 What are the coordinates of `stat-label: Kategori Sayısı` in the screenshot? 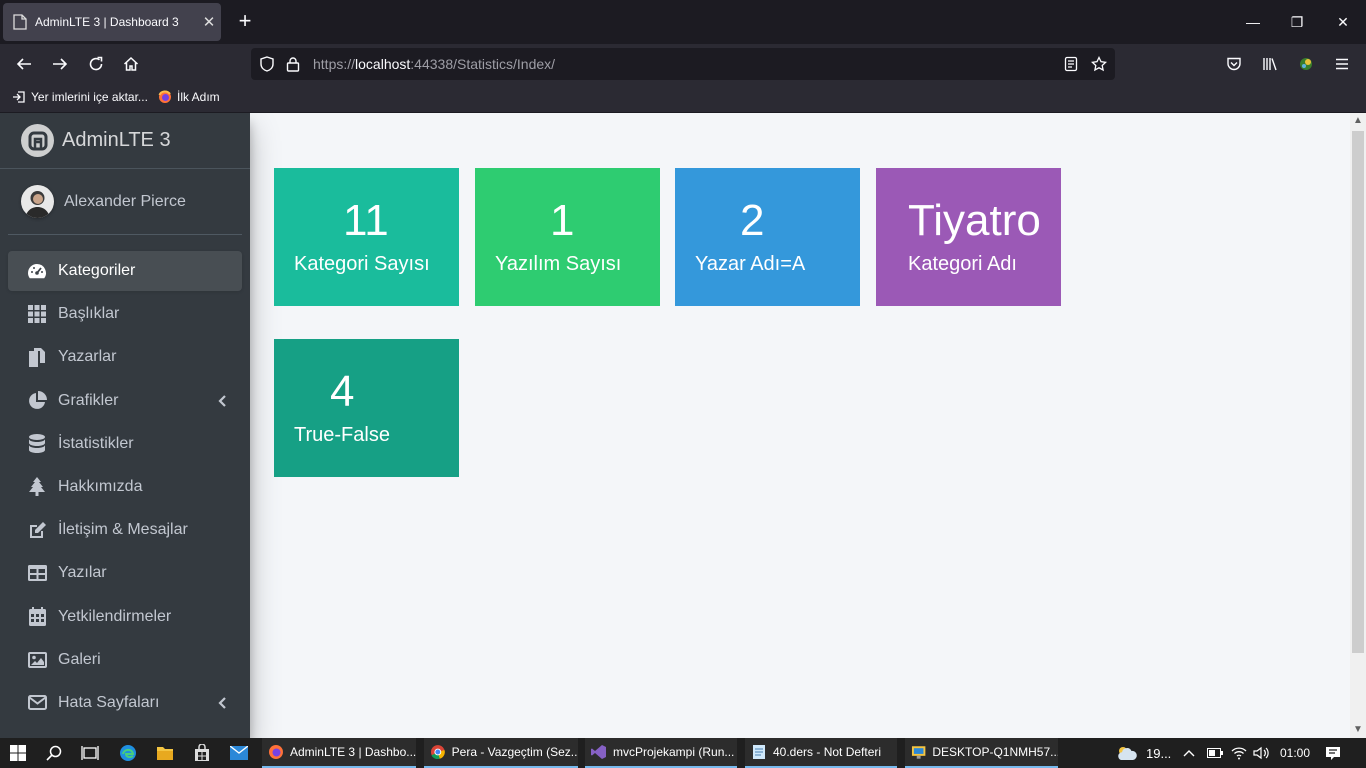 It's located at (362, 264).